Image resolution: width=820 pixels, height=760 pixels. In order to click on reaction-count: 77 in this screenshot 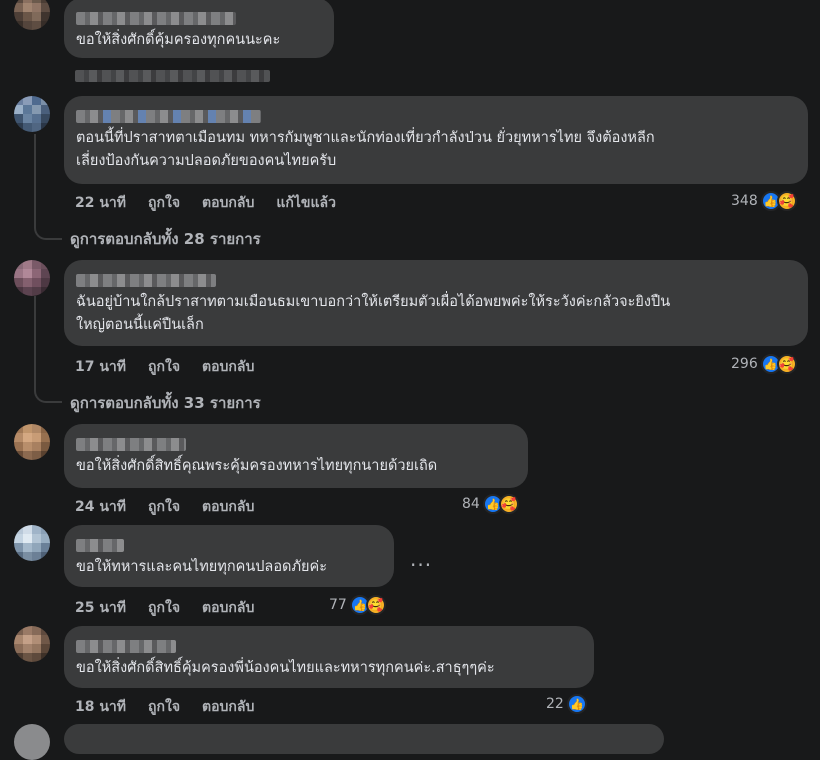, I will do `click(338, 605)`.